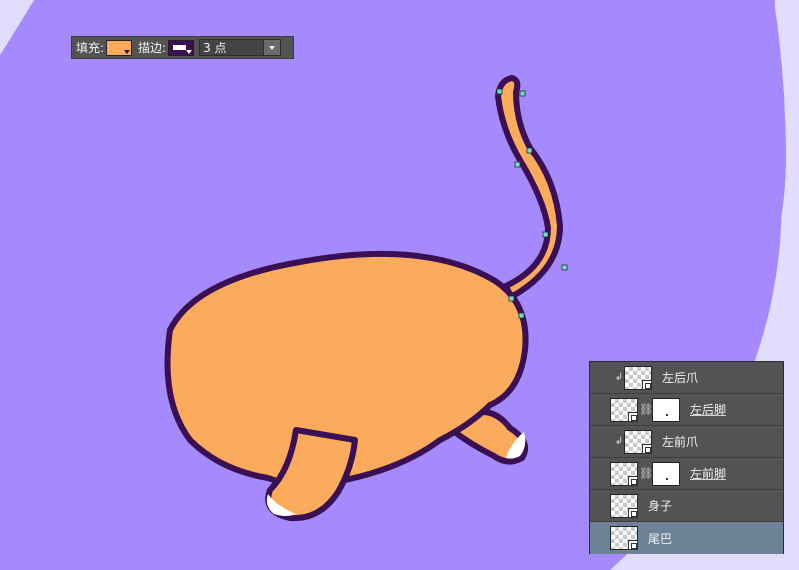 The image size is (799, 570). I want to click on layer-row: ↲ 左前爪, so click(686, 442).